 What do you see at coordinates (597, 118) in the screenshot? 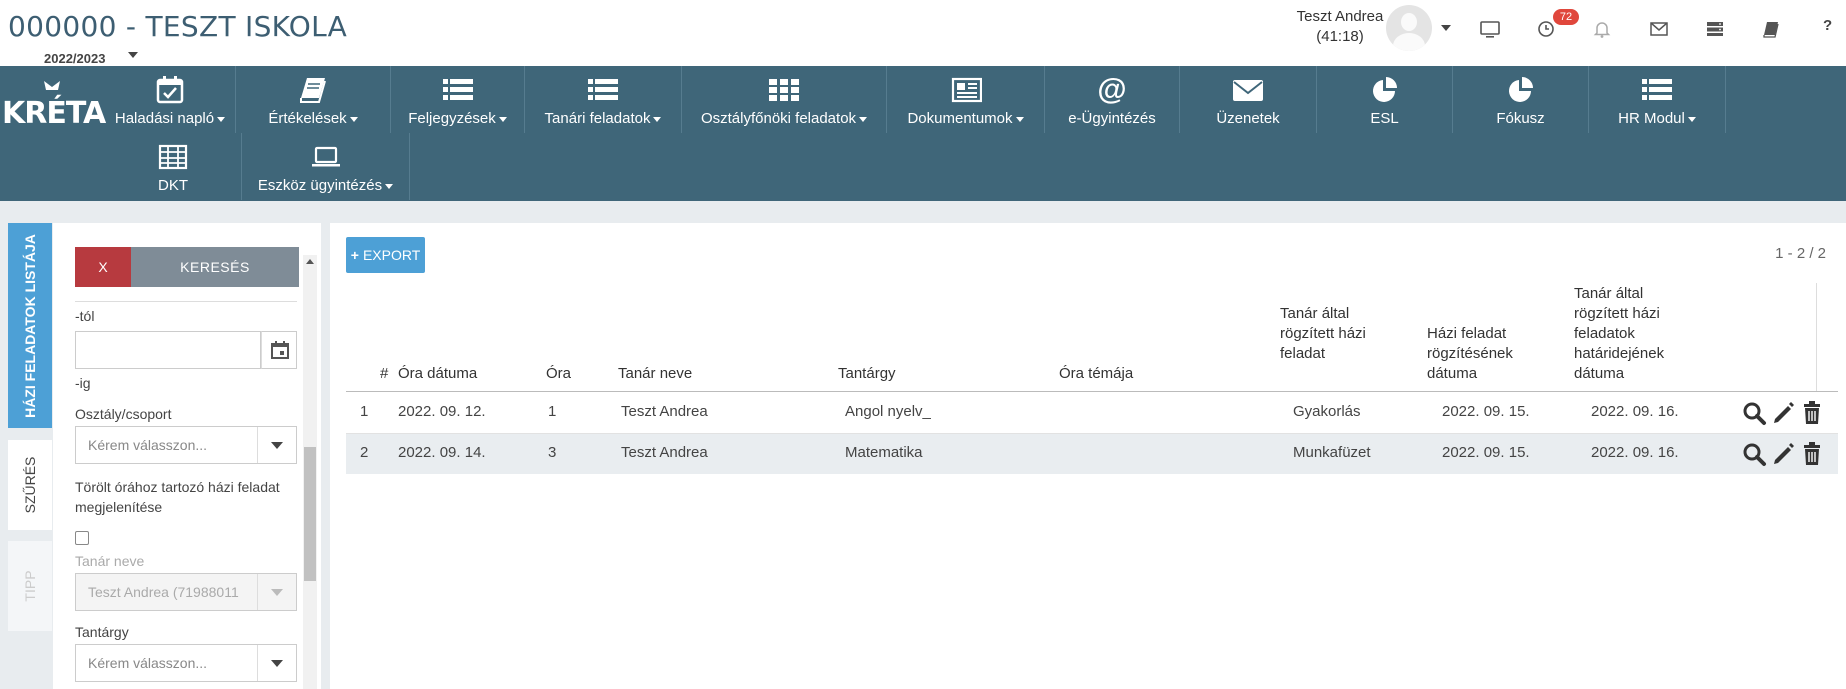
I see `nav-label: Tanári feladatok` at bounding box center [597, 118].